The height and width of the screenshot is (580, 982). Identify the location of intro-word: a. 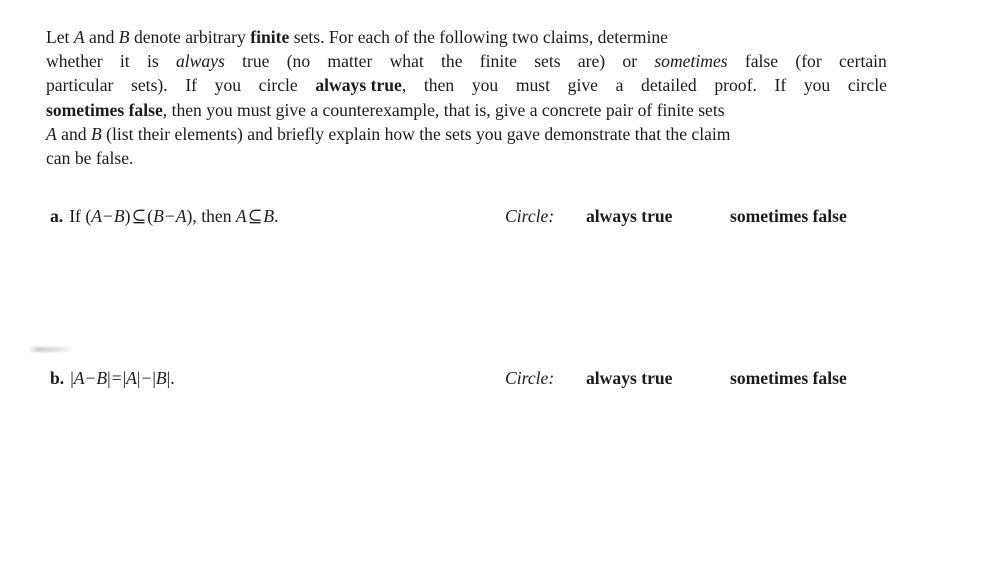
(619, 85).